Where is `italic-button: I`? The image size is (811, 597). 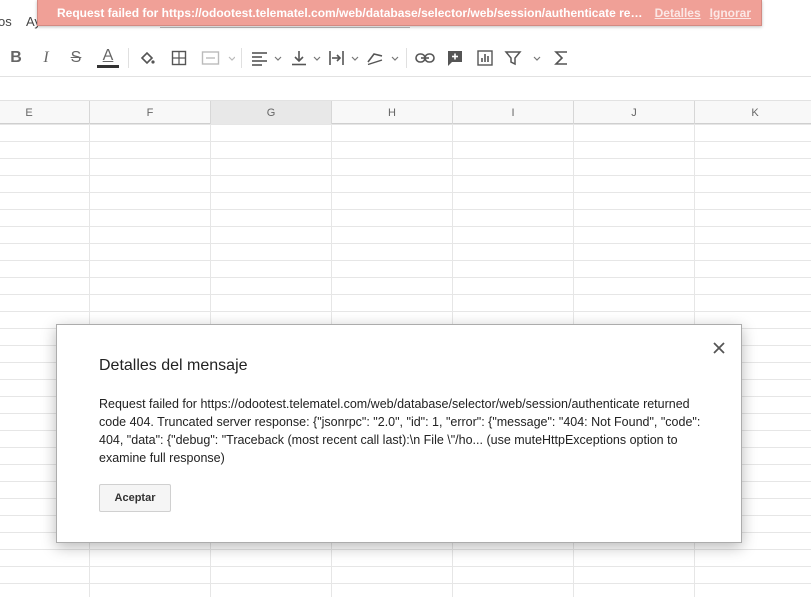 italic-button: I is located at coordinates (46, 58).